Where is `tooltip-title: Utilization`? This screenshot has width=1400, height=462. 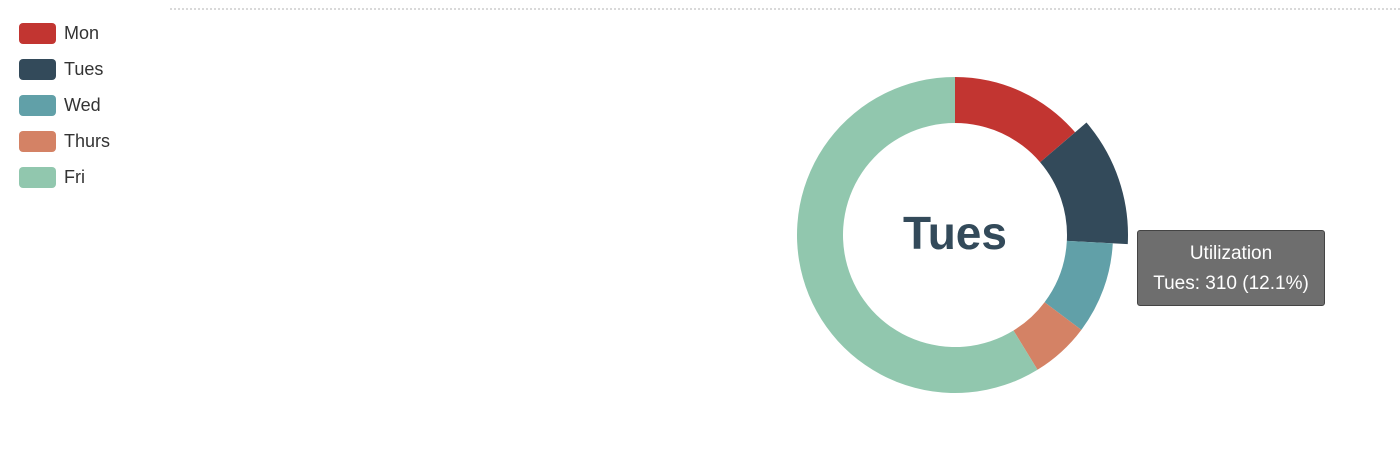
tooltip-title: Utilization is located at coordinates (1231, 253).